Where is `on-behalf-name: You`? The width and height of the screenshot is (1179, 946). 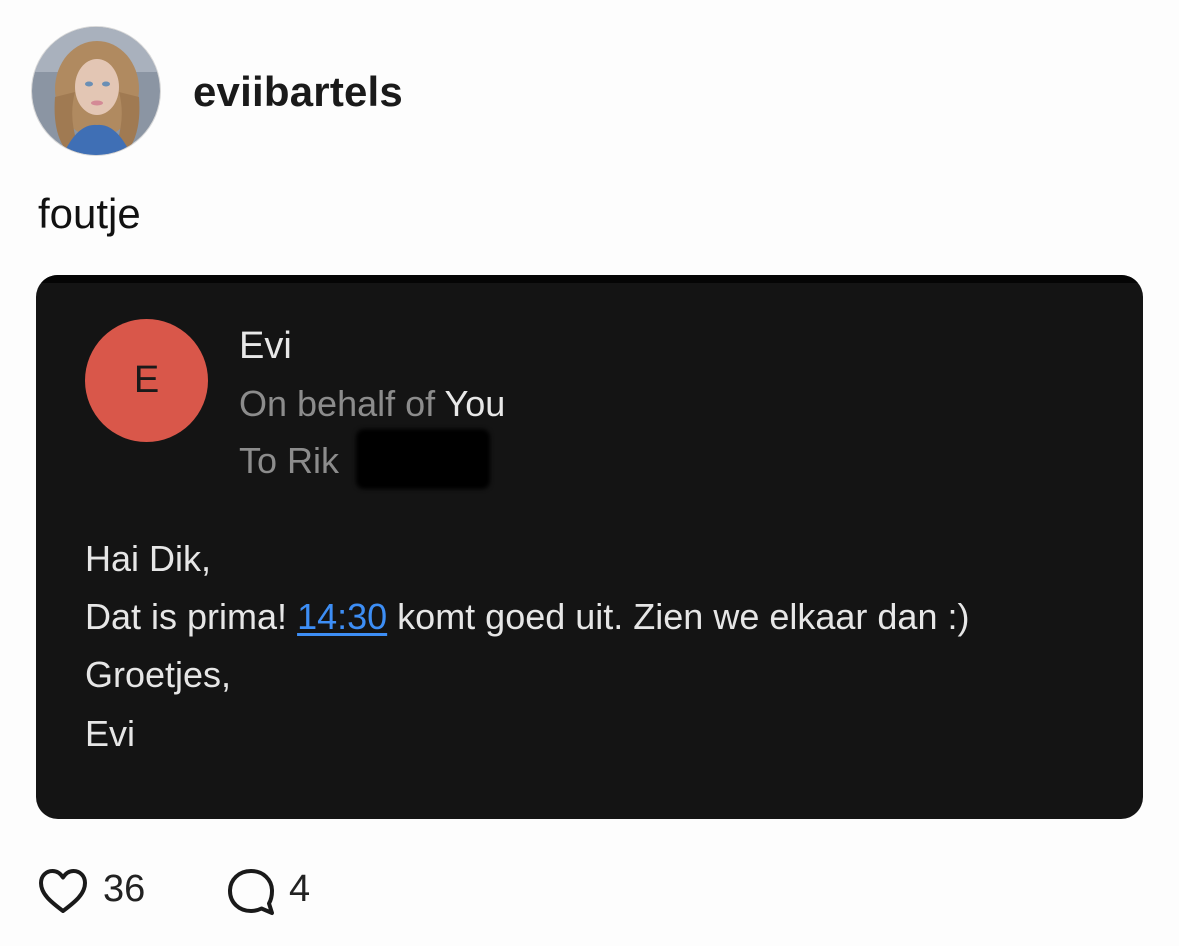
on-behalf-name: You is located at coordinates (475, 403).